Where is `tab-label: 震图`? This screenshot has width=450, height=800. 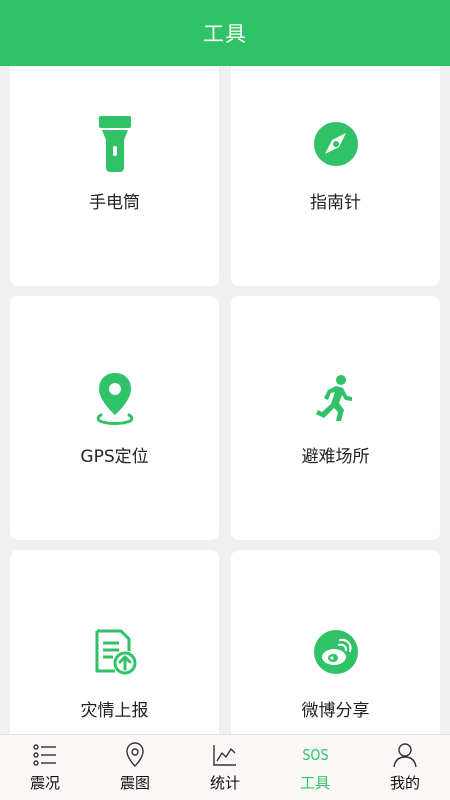 tab-label: 震图 is located at coordinates (134, 783).